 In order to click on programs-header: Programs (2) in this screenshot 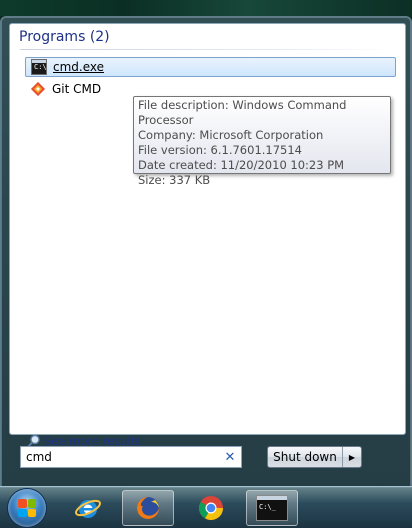, I will do `click(64, 37)`.